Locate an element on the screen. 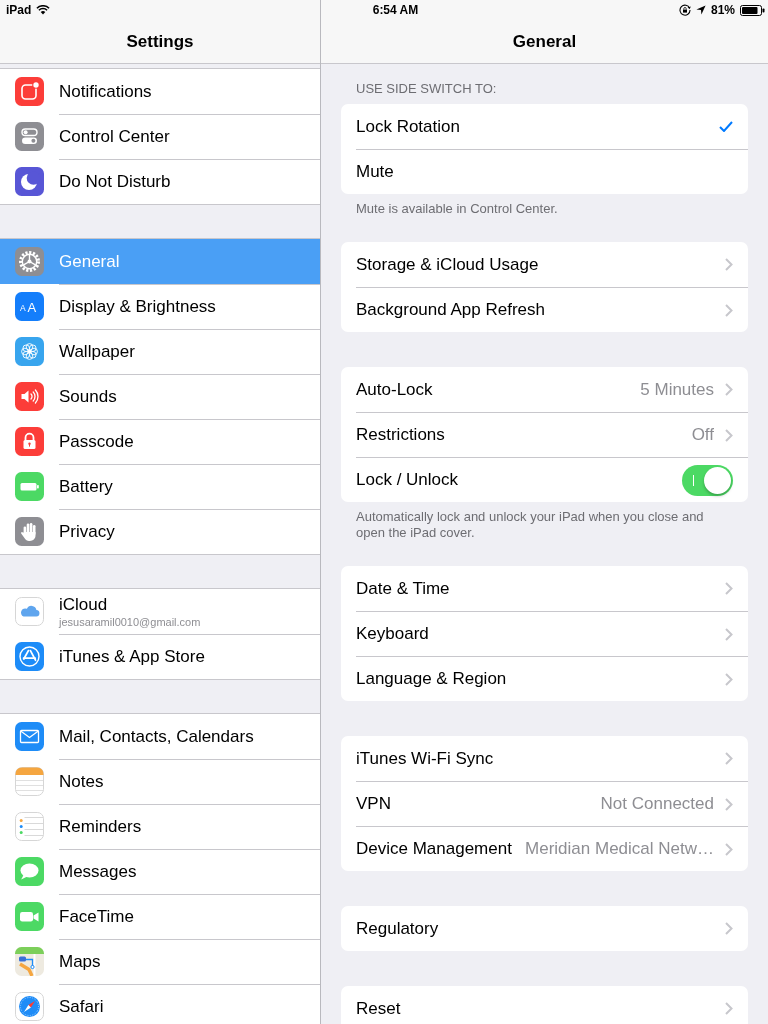 The width and height of the screenshot is (768, 1024). section-footer: Automatically lock and unlock your iPad when you close and open the iPad cover. is located at coordinates (544, 534).